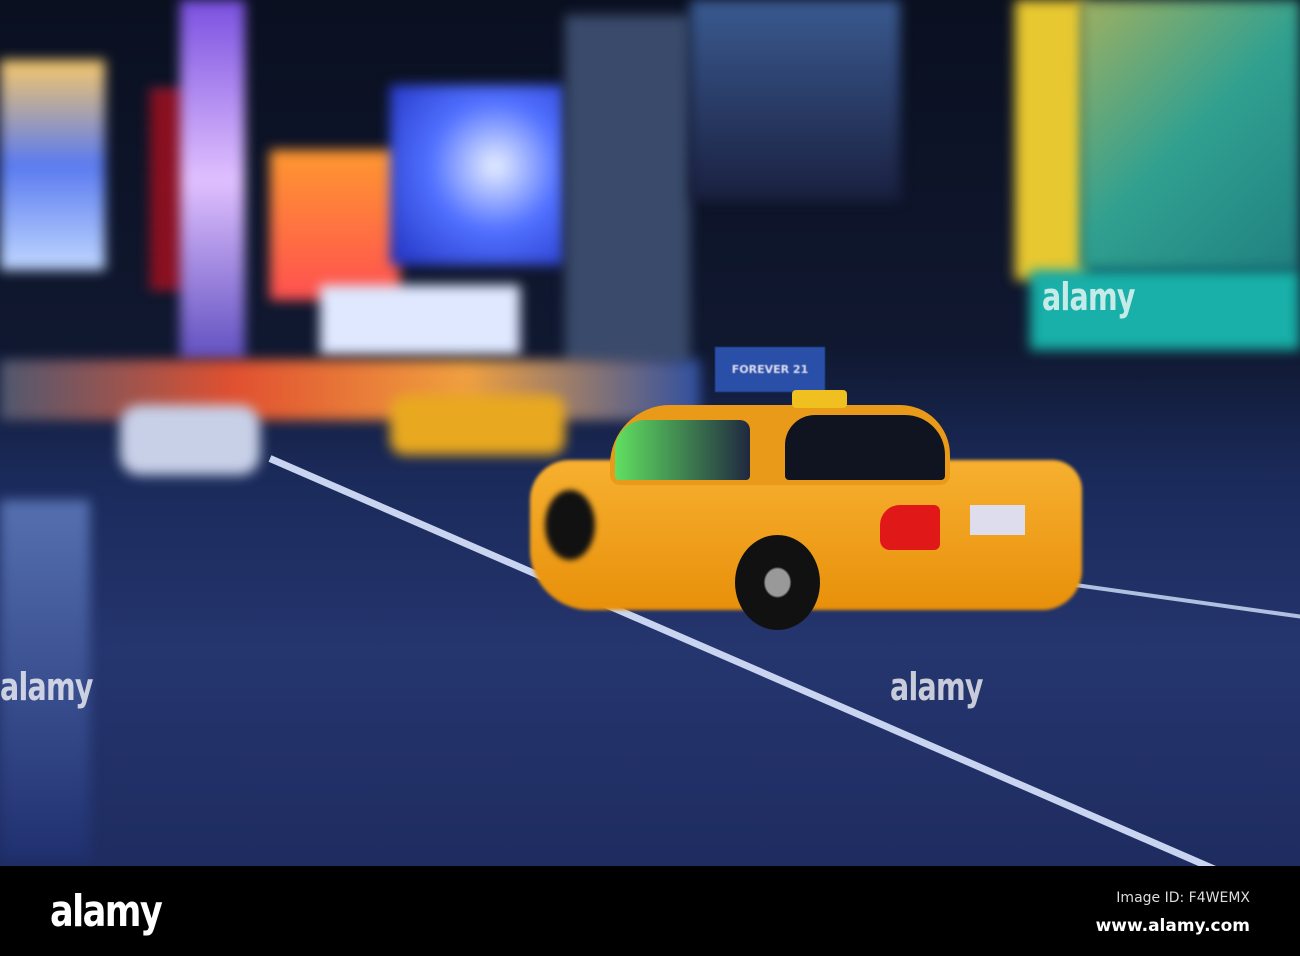 This screenshot has width=1300, height=956. Describe the element at coordinates (1172, 926) in the screenshot. I see `site-url: www.alamy.com` at that location.